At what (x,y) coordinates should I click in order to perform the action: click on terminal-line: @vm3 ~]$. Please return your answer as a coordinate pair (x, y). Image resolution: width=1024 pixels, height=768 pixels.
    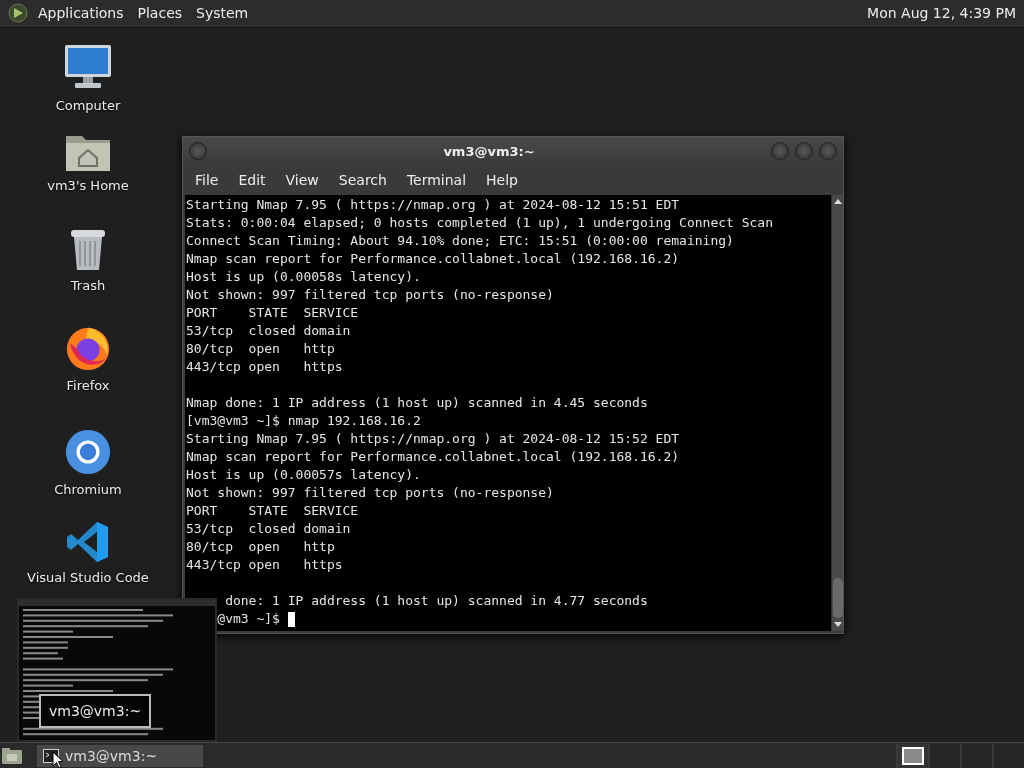
    Looking at the image, I should click on (248, 619).